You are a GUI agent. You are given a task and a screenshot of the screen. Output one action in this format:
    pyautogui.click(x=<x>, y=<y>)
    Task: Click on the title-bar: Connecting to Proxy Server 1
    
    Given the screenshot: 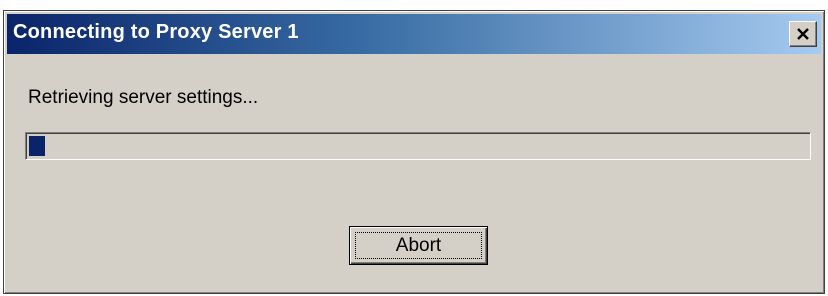 What is the action you would take?
    pyautogui.click(x=414, y=34)
    